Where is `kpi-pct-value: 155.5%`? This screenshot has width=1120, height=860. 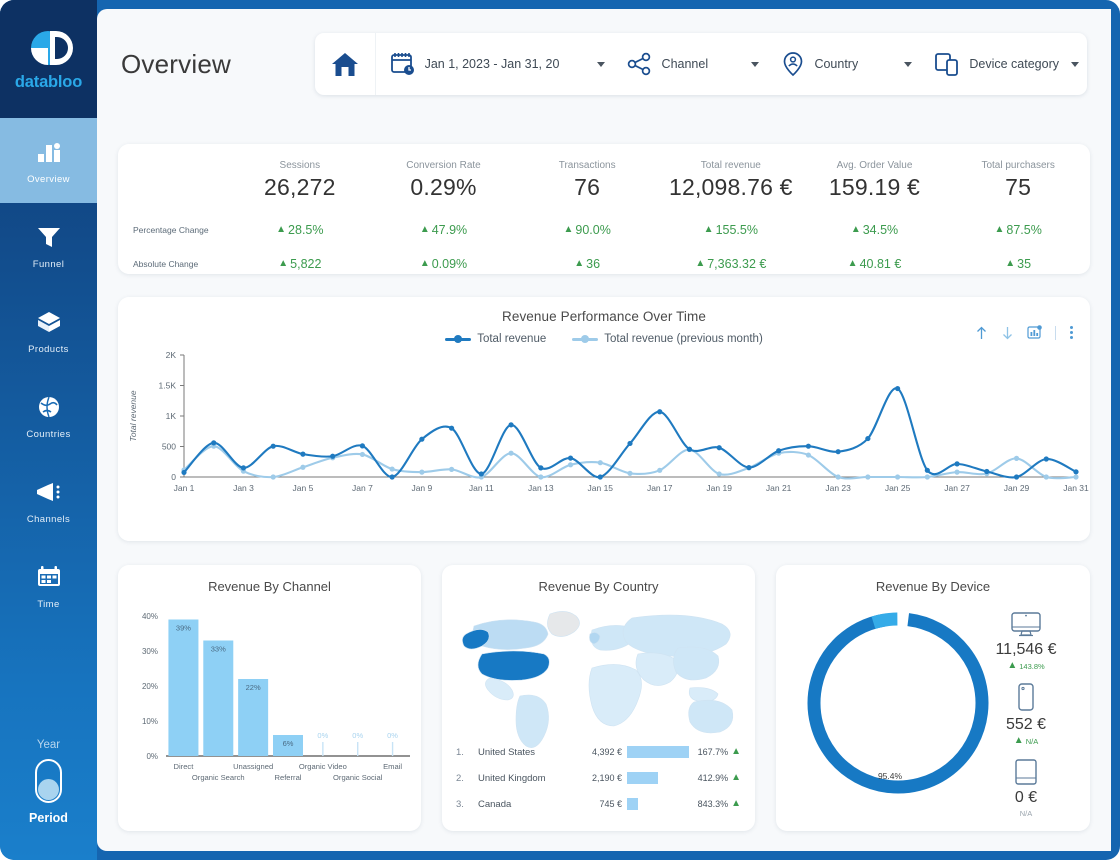
kpi-pct-value: 155.5% is located at coordinates (736, 230).